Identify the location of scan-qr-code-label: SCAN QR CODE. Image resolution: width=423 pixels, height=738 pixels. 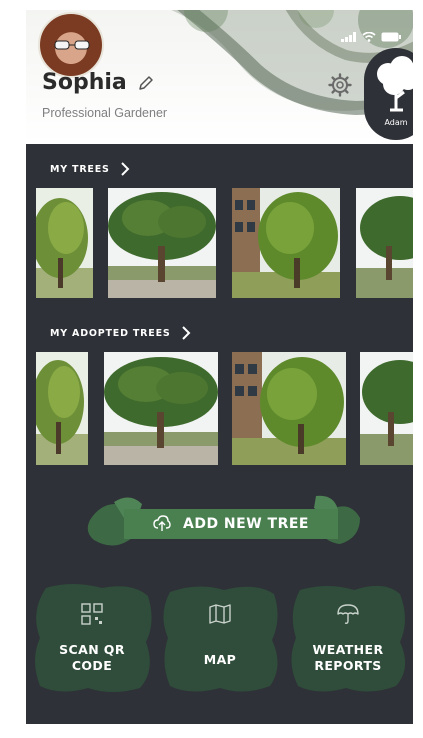
(92, 657).